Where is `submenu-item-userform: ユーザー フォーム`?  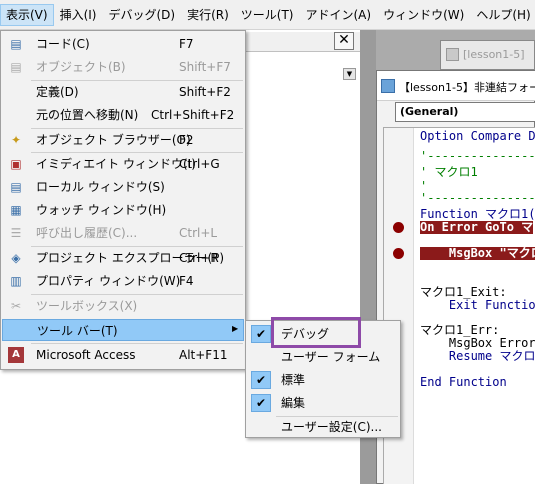
submenu-item-userform: ユーザー フォーム is located at coordinates (323, 357).